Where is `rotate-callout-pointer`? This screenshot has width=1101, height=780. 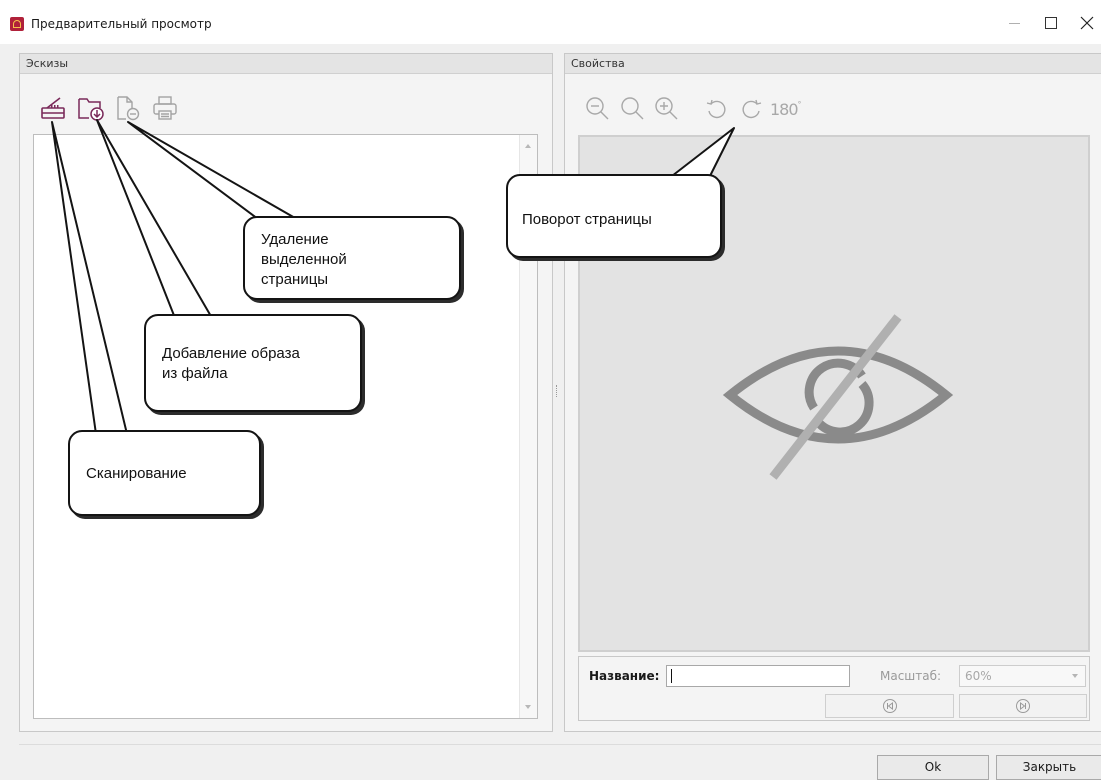 rotate-callout-pointer is located at coordinates (703, 152).